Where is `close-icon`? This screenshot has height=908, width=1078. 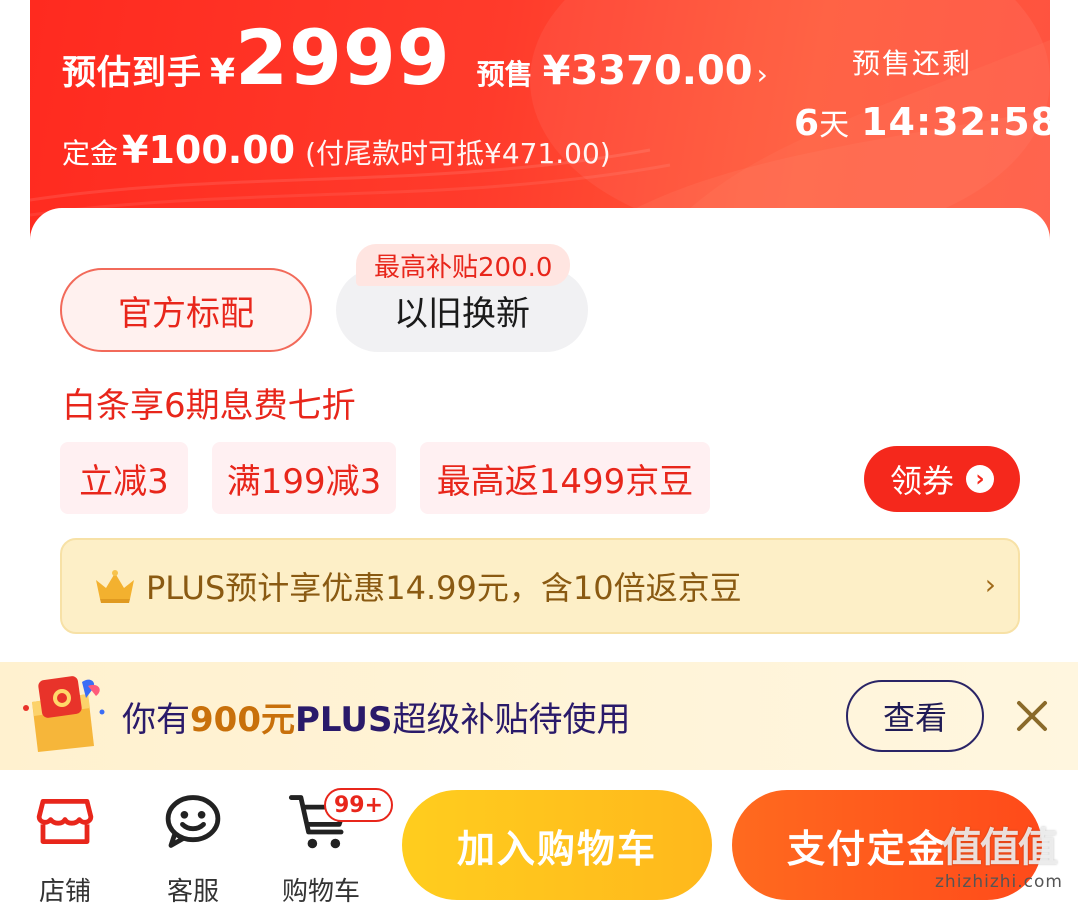 close-icon is located at coordinates (1032, 716).